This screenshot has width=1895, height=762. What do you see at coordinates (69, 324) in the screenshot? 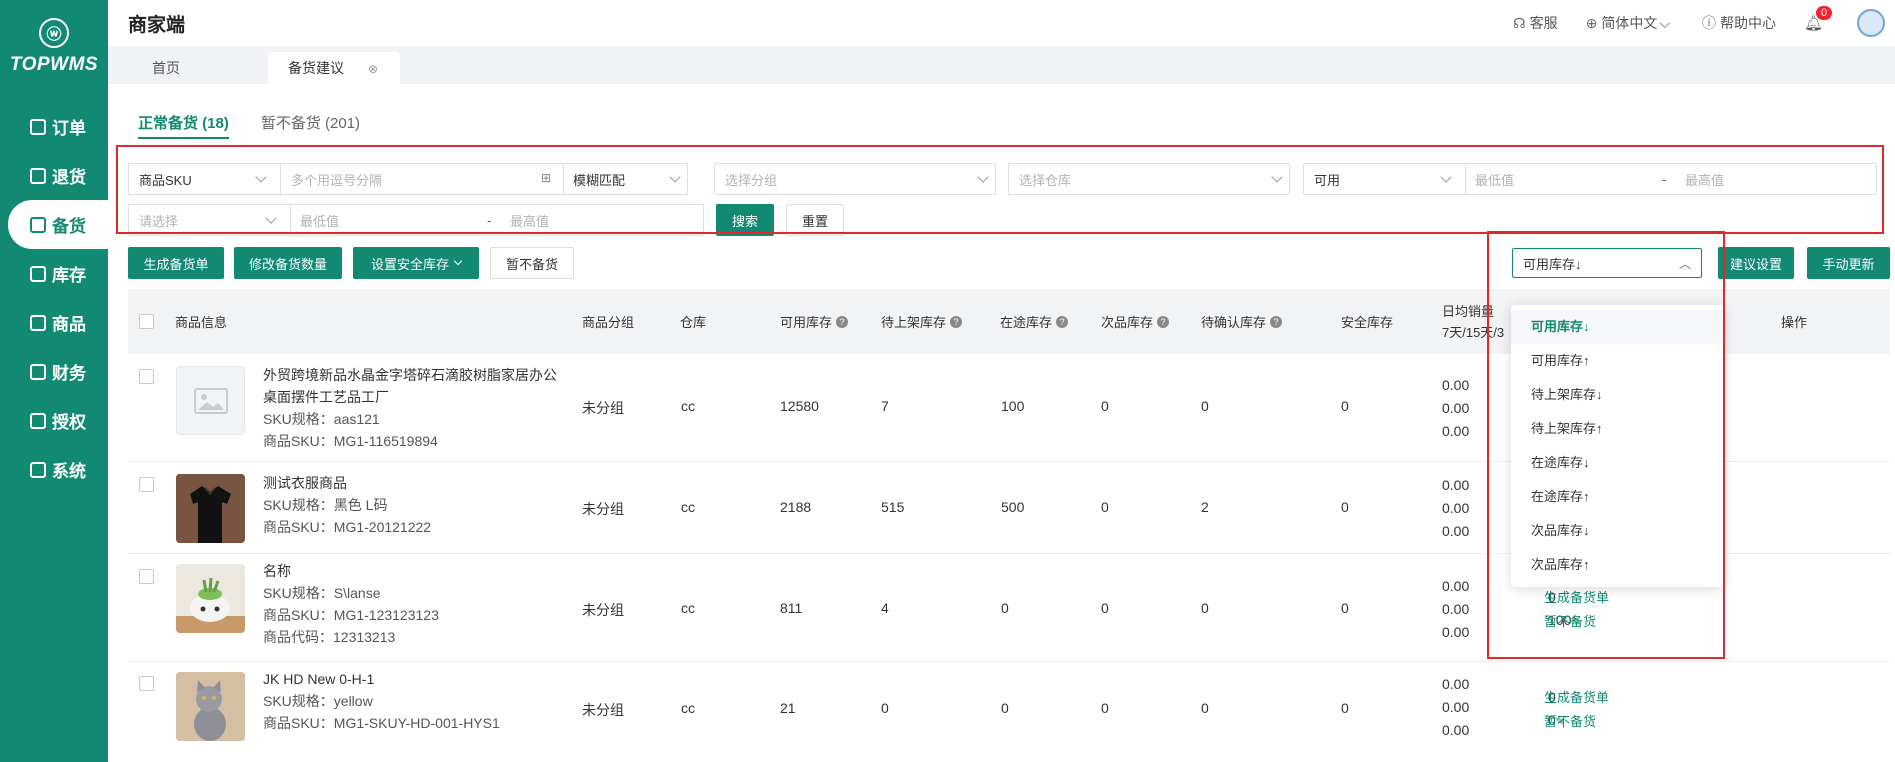
I see `sidebar-item-label: 商品` at bounding box center [69, 324].